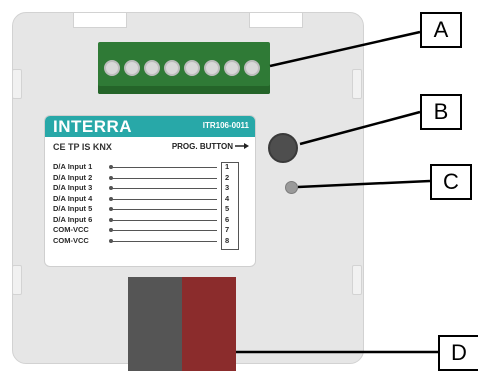 This screenshot has width=478, height=371. I want to click on callout-b: B, so click(441, 112).